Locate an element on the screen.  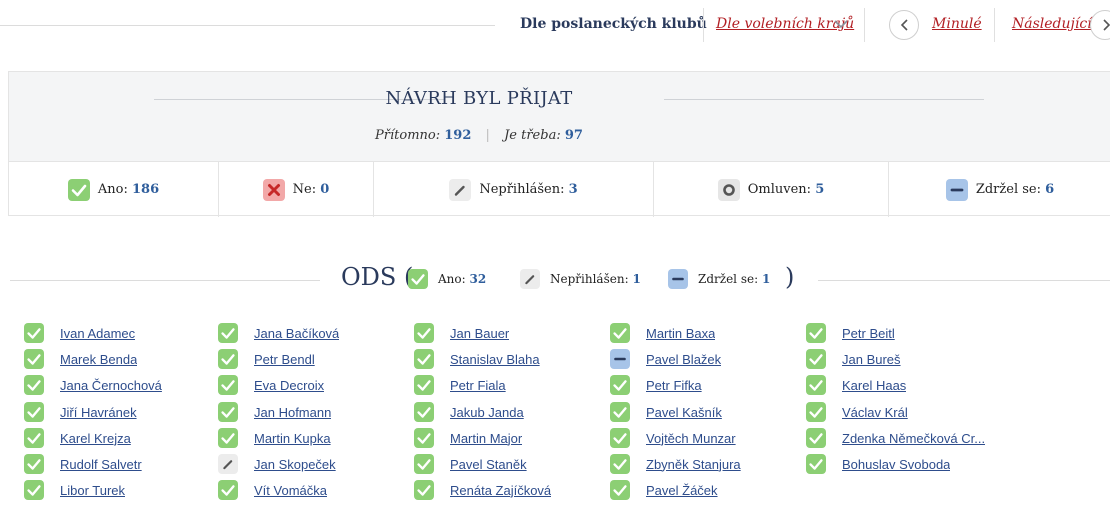
member-item: Petr Fiala is located at coordinates (460, 385).